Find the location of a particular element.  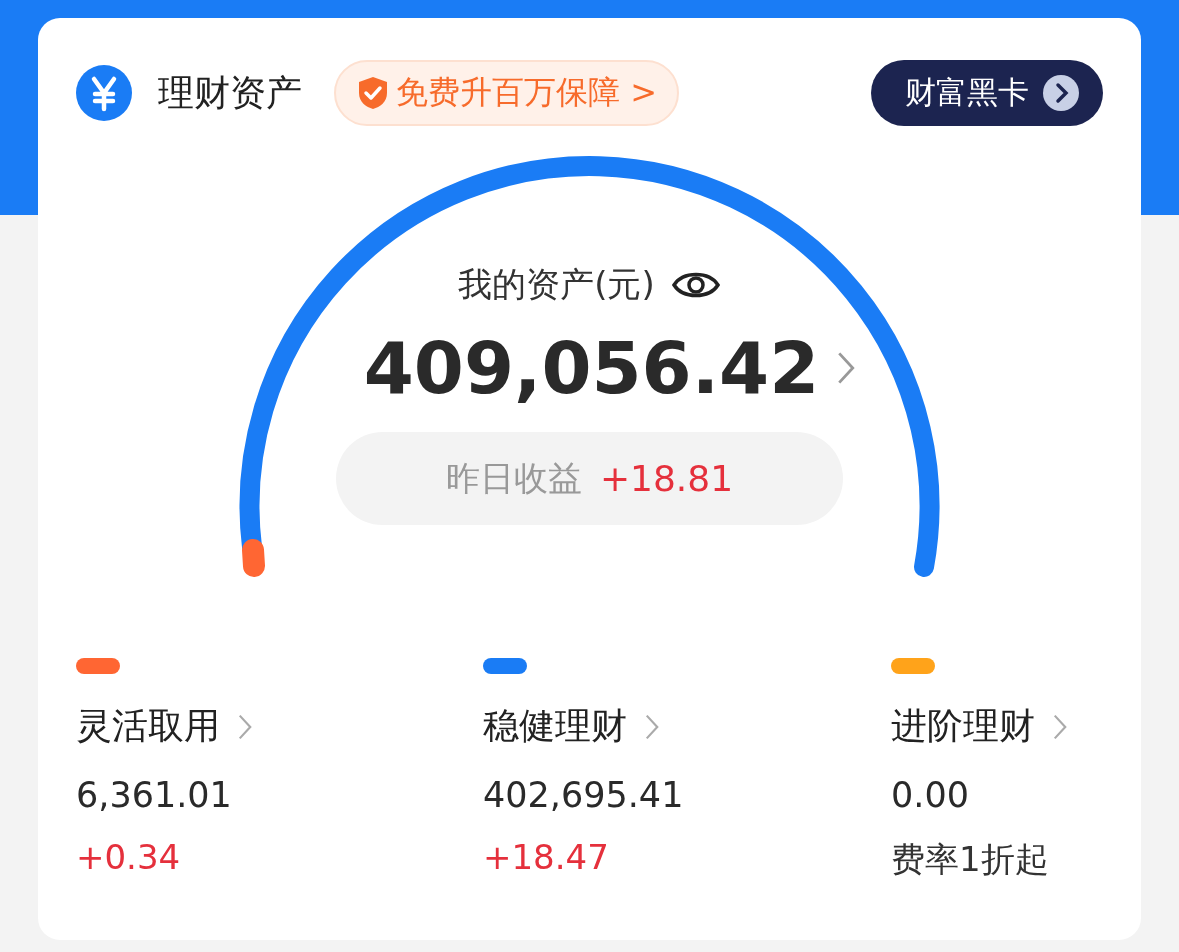

category-subtext: +0.34 is located at coordinates (128, 857).